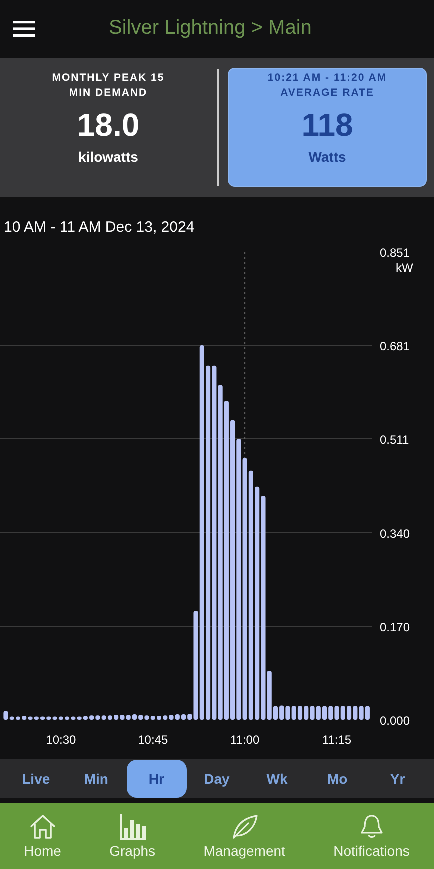 Image resolution: width=434 pixels, height=869 pixels. I want to click on range-tab: Live, so click(36, 779).